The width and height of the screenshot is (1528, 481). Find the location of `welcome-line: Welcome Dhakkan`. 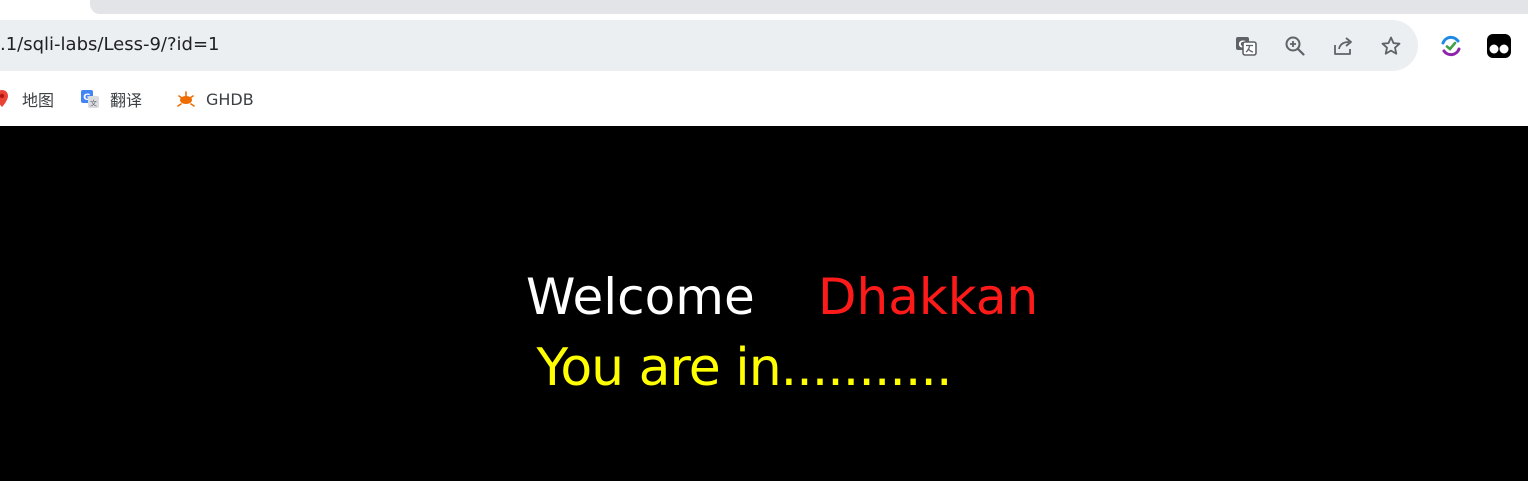

welcome-line: Welcome Dhakkan is located at coordinates (764, 299).